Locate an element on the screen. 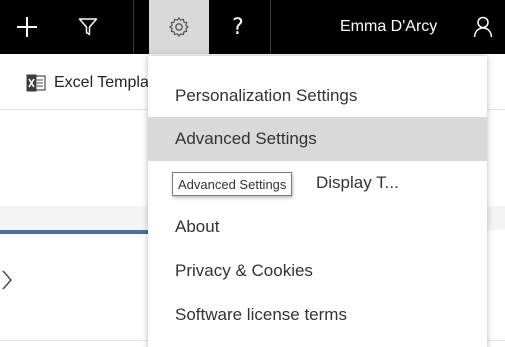 The image size is (505, 347). chevron-right-icon is located at coordinates (7, 280).